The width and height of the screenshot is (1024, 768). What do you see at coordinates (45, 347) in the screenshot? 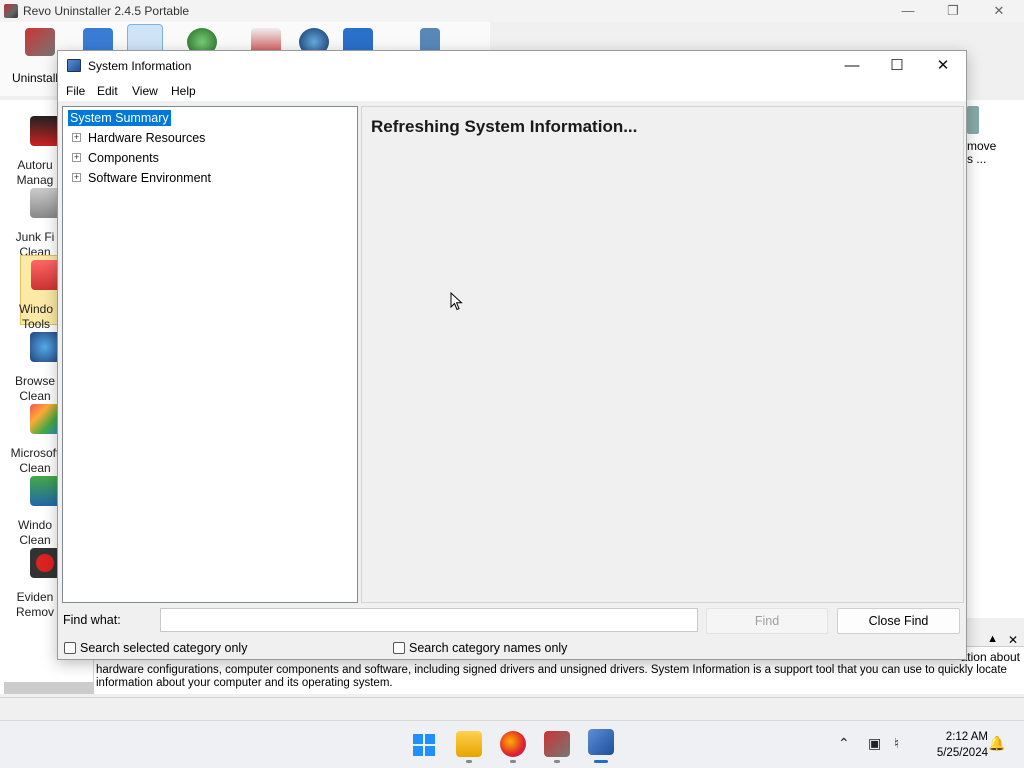
I see `globe-icon` at bounding box center [45, 347].